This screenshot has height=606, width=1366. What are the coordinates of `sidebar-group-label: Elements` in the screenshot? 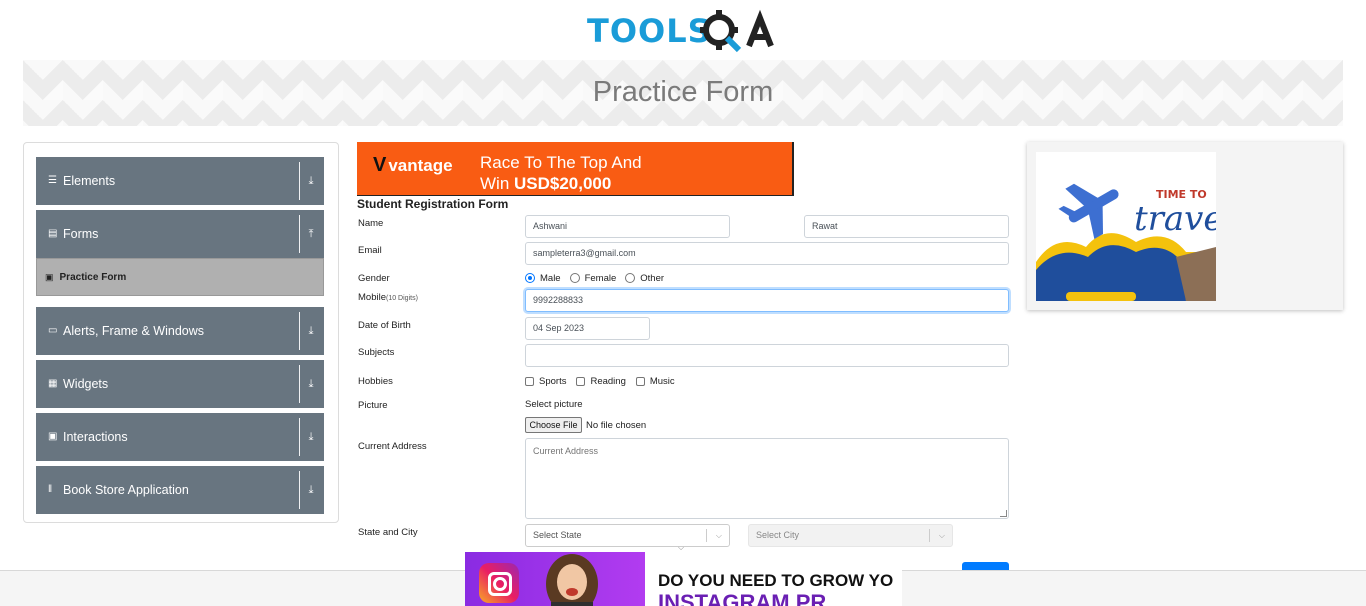 It's located at (89, 181).